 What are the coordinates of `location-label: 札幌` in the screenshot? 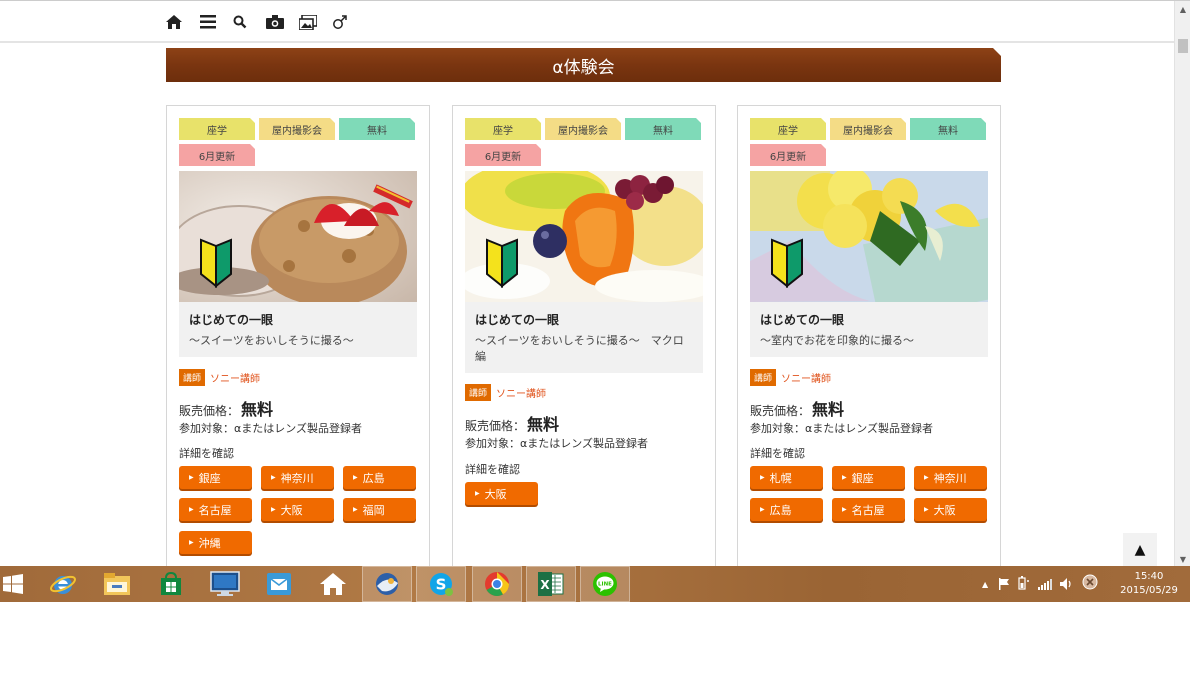 It's located at (780, 478).